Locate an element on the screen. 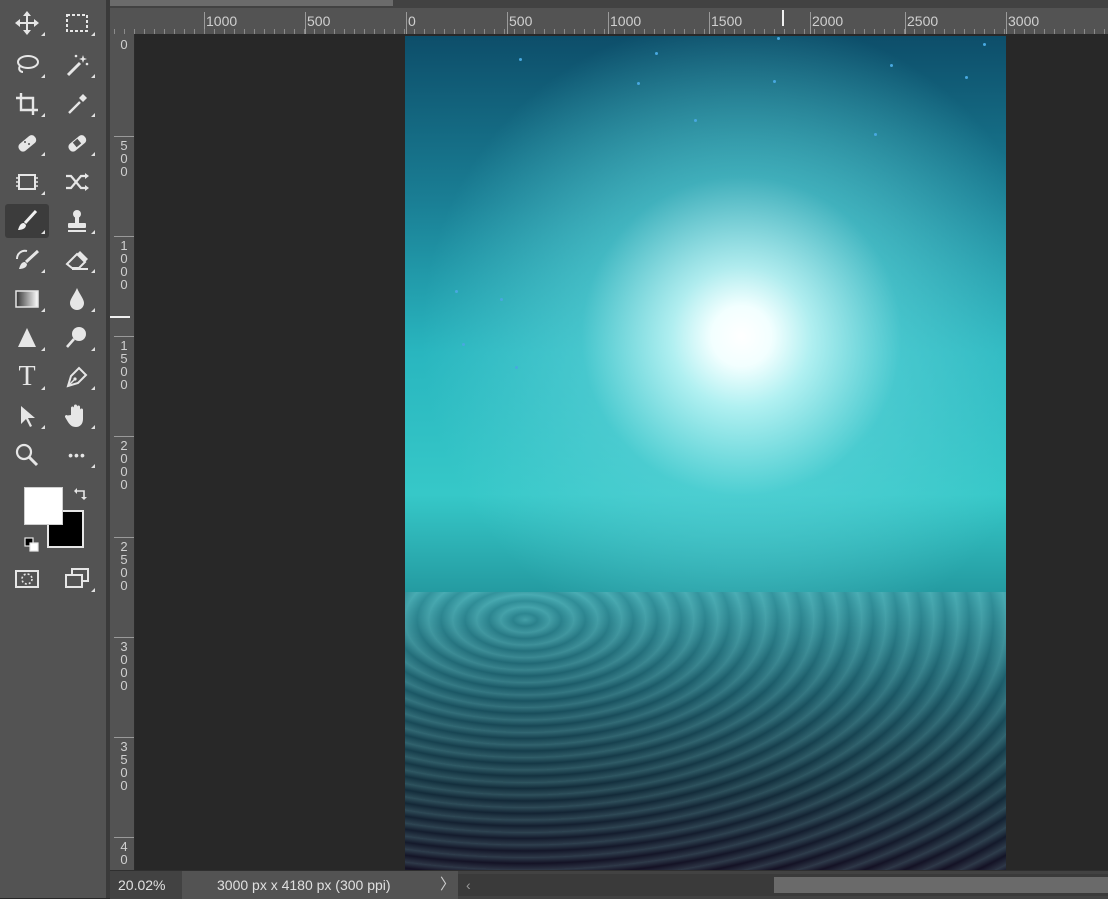 The width and height of the screenshot is (1108, 899). ruler-label: 3500 is located at coordinates (124, 766).